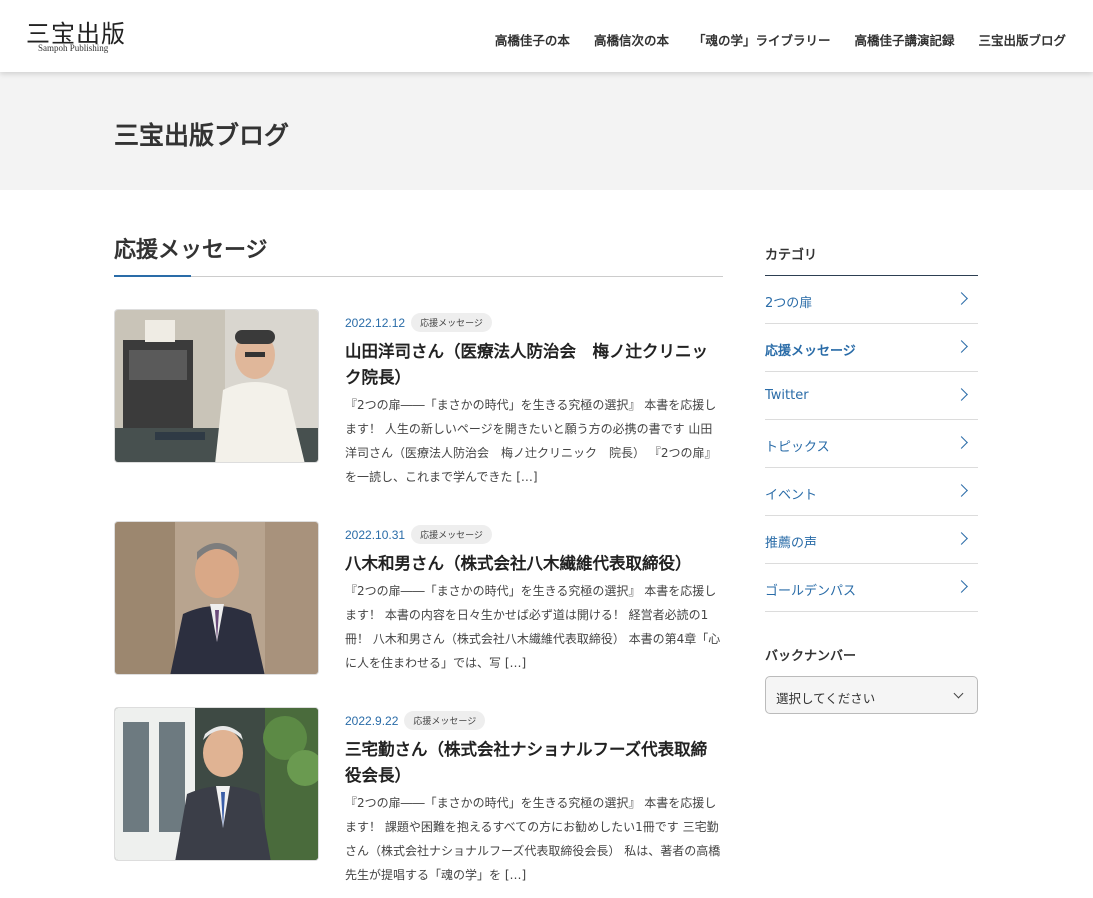 The height and width of the screenshot is (898, 1093). I want to click on nav-item-library: 「魂の学」ライブラリー, so click(762, 39).